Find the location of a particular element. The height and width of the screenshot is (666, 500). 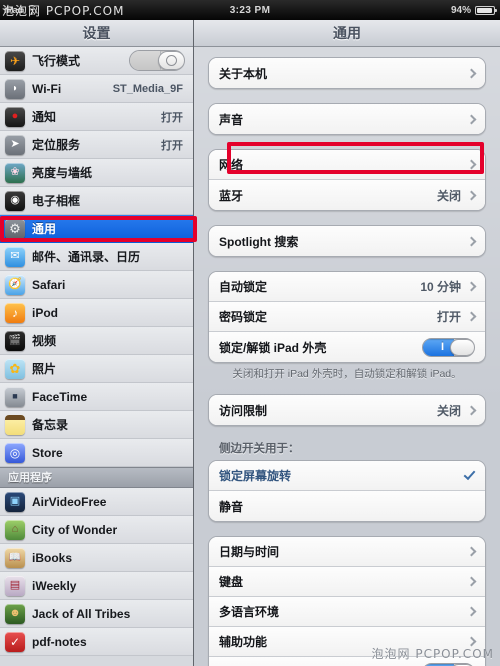

sidebar-item-label: Wi-Fi is located at coordinates (47, 88).